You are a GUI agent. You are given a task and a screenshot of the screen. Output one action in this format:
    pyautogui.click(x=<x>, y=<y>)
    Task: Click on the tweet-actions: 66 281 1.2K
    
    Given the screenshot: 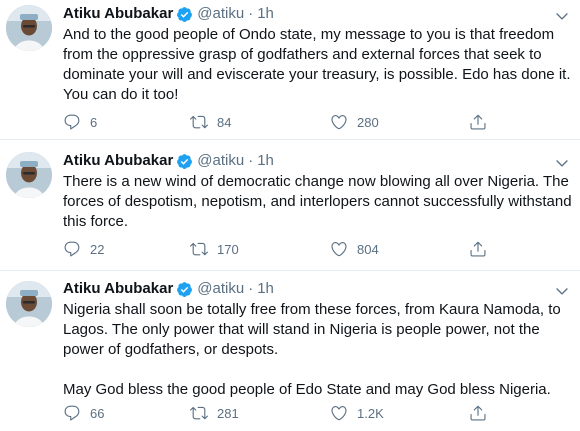 What is the action you would take?
    pyautogui.click(x=303, y=413)
    